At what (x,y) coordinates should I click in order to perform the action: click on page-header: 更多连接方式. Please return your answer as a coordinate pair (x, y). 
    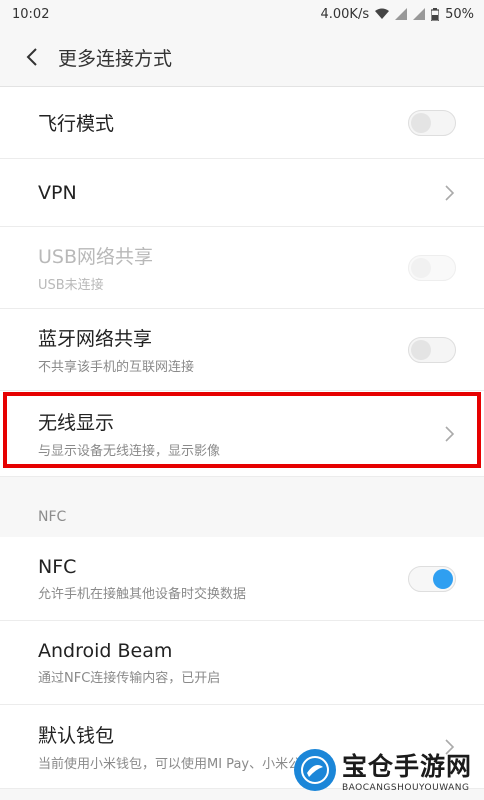
    Looking at the image, I should click on (242, 57).